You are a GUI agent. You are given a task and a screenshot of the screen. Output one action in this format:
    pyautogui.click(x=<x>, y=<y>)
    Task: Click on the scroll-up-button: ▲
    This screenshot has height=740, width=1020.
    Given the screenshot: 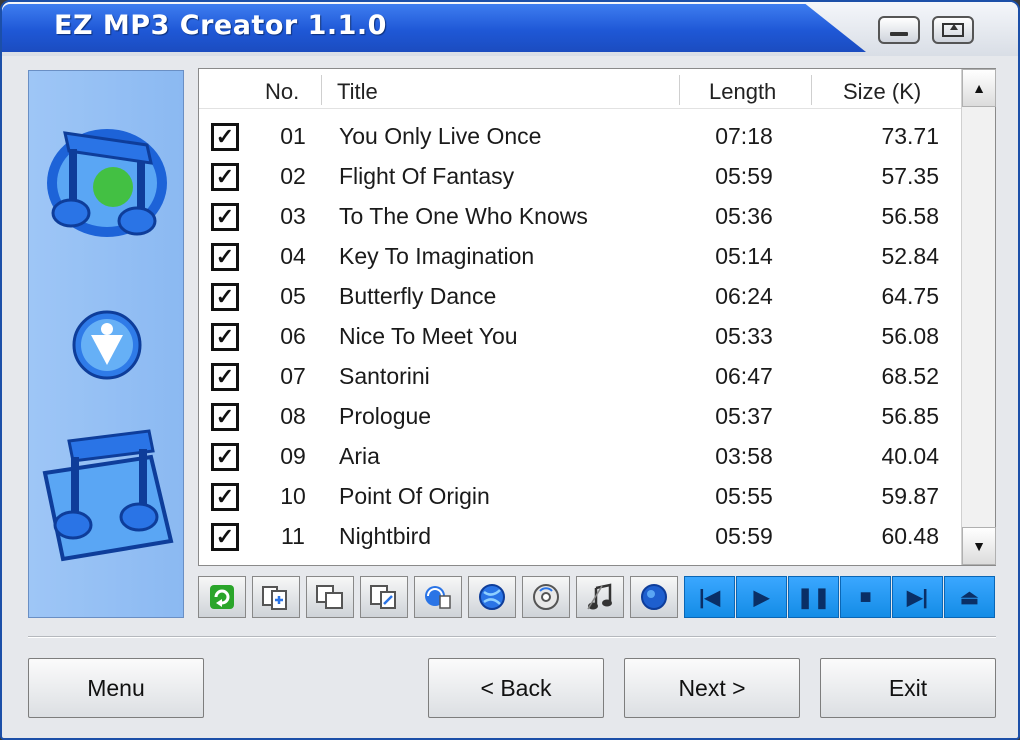 What is the action you would take?
    pyautogui.click(x=979, y=88)
    